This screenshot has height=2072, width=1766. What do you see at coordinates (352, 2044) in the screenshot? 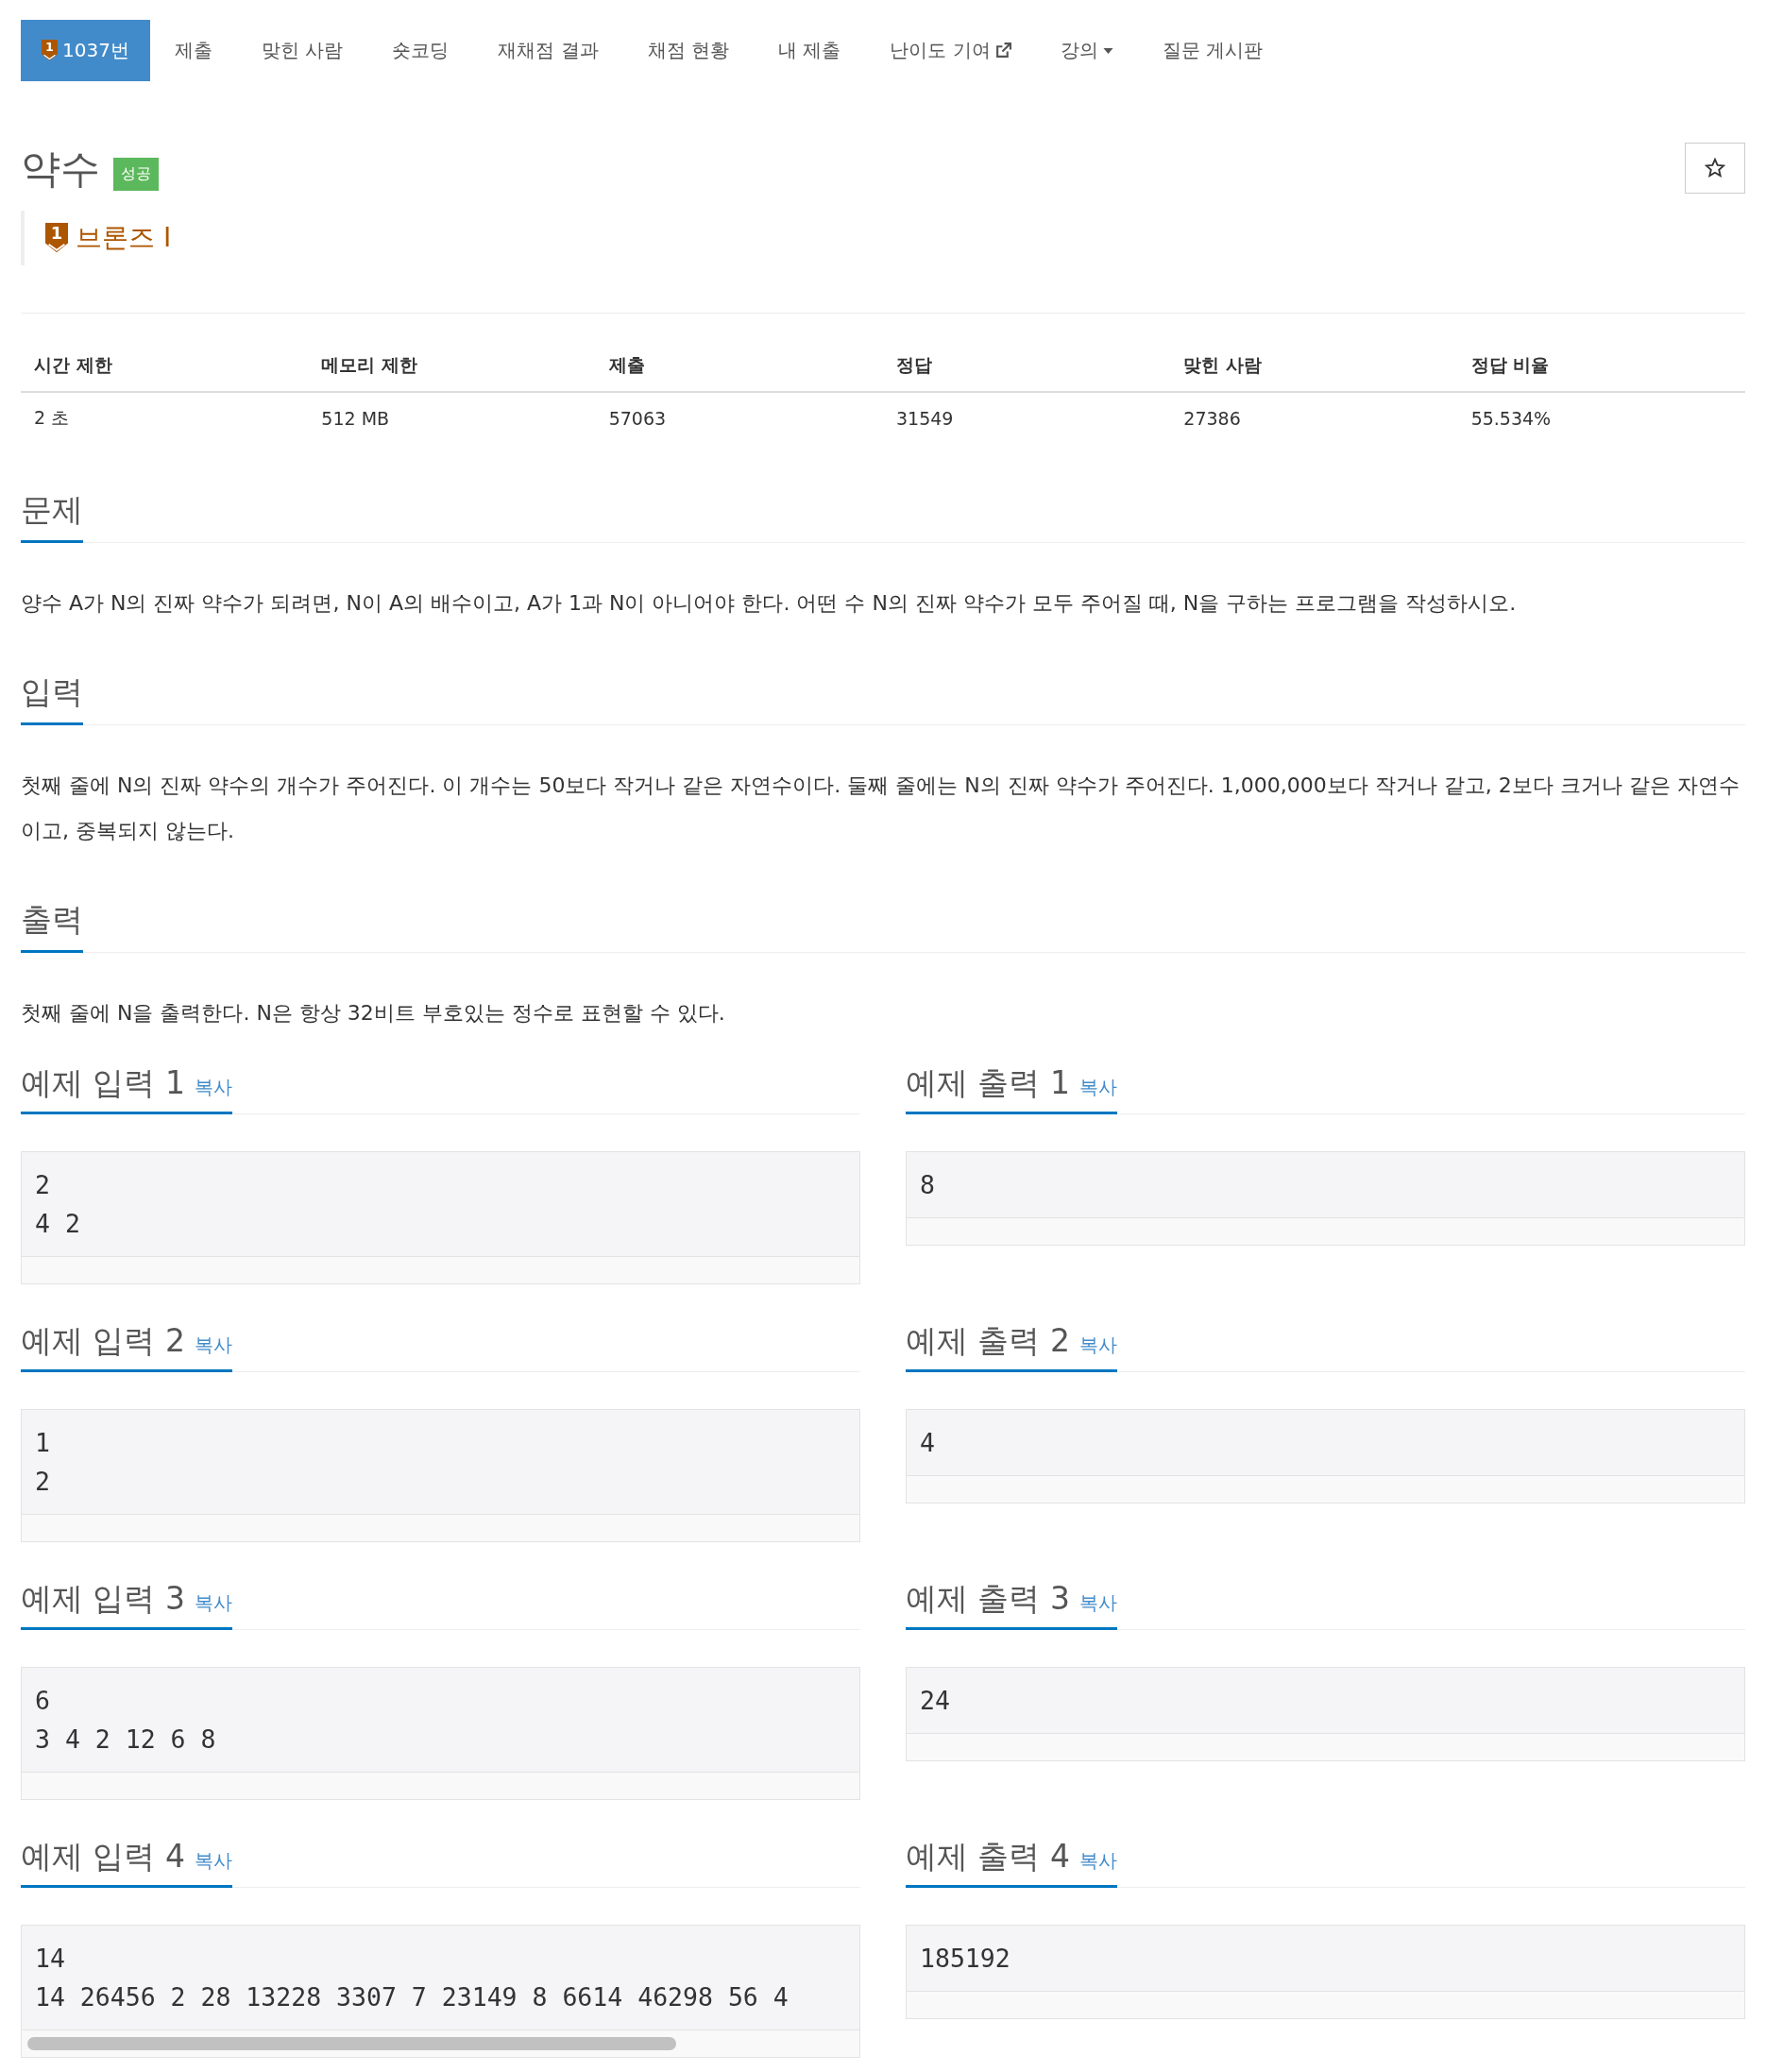
I see `scrollbar-thumb` at bounding box center [352, 2044].